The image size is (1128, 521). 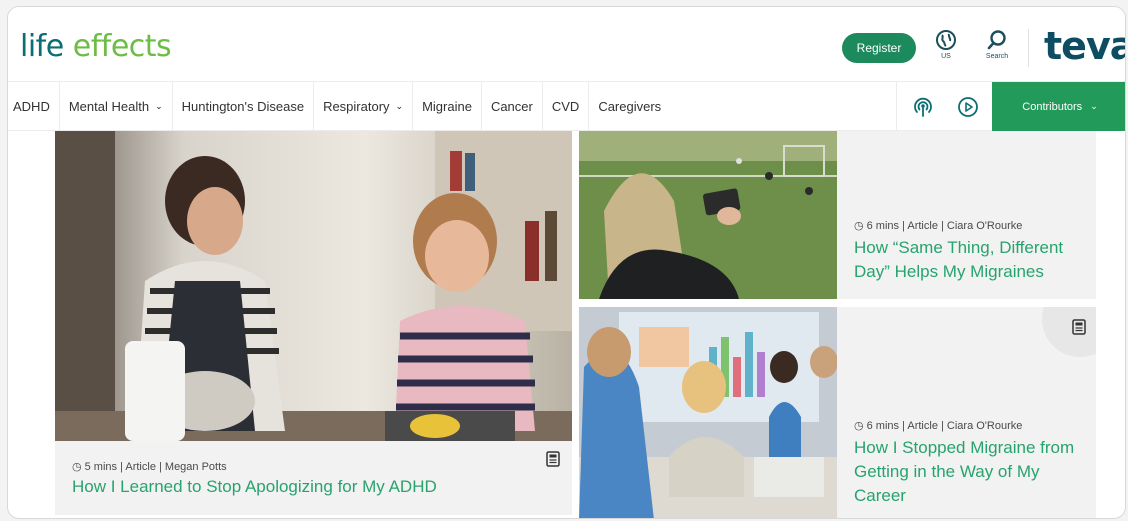 I want to click on search-button: Search, so click(x=997, y=44).